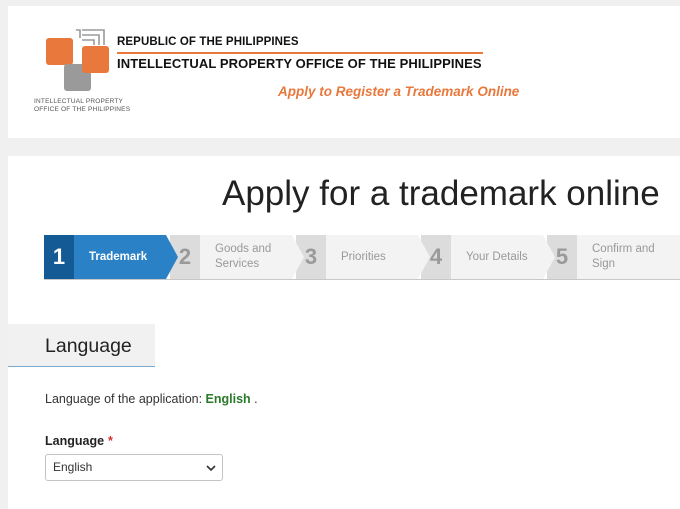 The width and height of the screenshot is (680, 509). Describe the element at coordinates (118, 256) in the screenshot. I see `step-label: Trademark` at that location.